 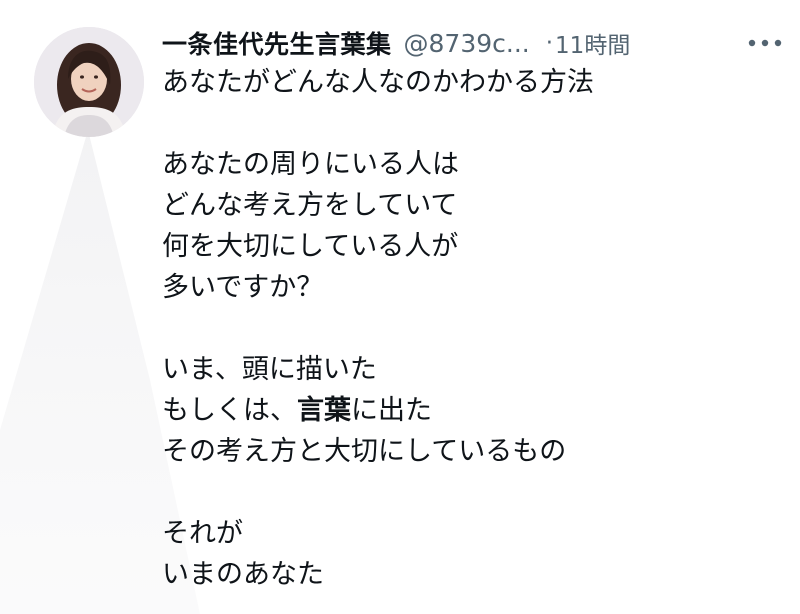 What do you see at coordinates (310, 164) in the screenshot?
I see `tweet-line: あなたの周りにいる人は` at bounding box center [310, 164].